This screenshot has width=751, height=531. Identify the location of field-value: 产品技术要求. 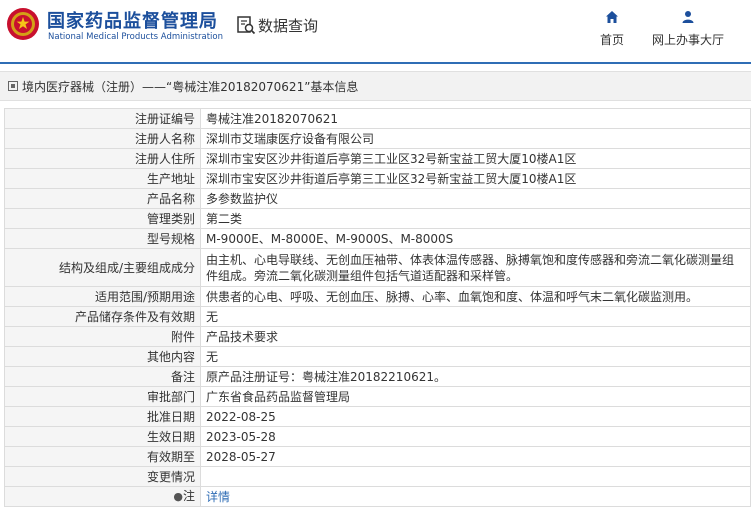
(475, 336).